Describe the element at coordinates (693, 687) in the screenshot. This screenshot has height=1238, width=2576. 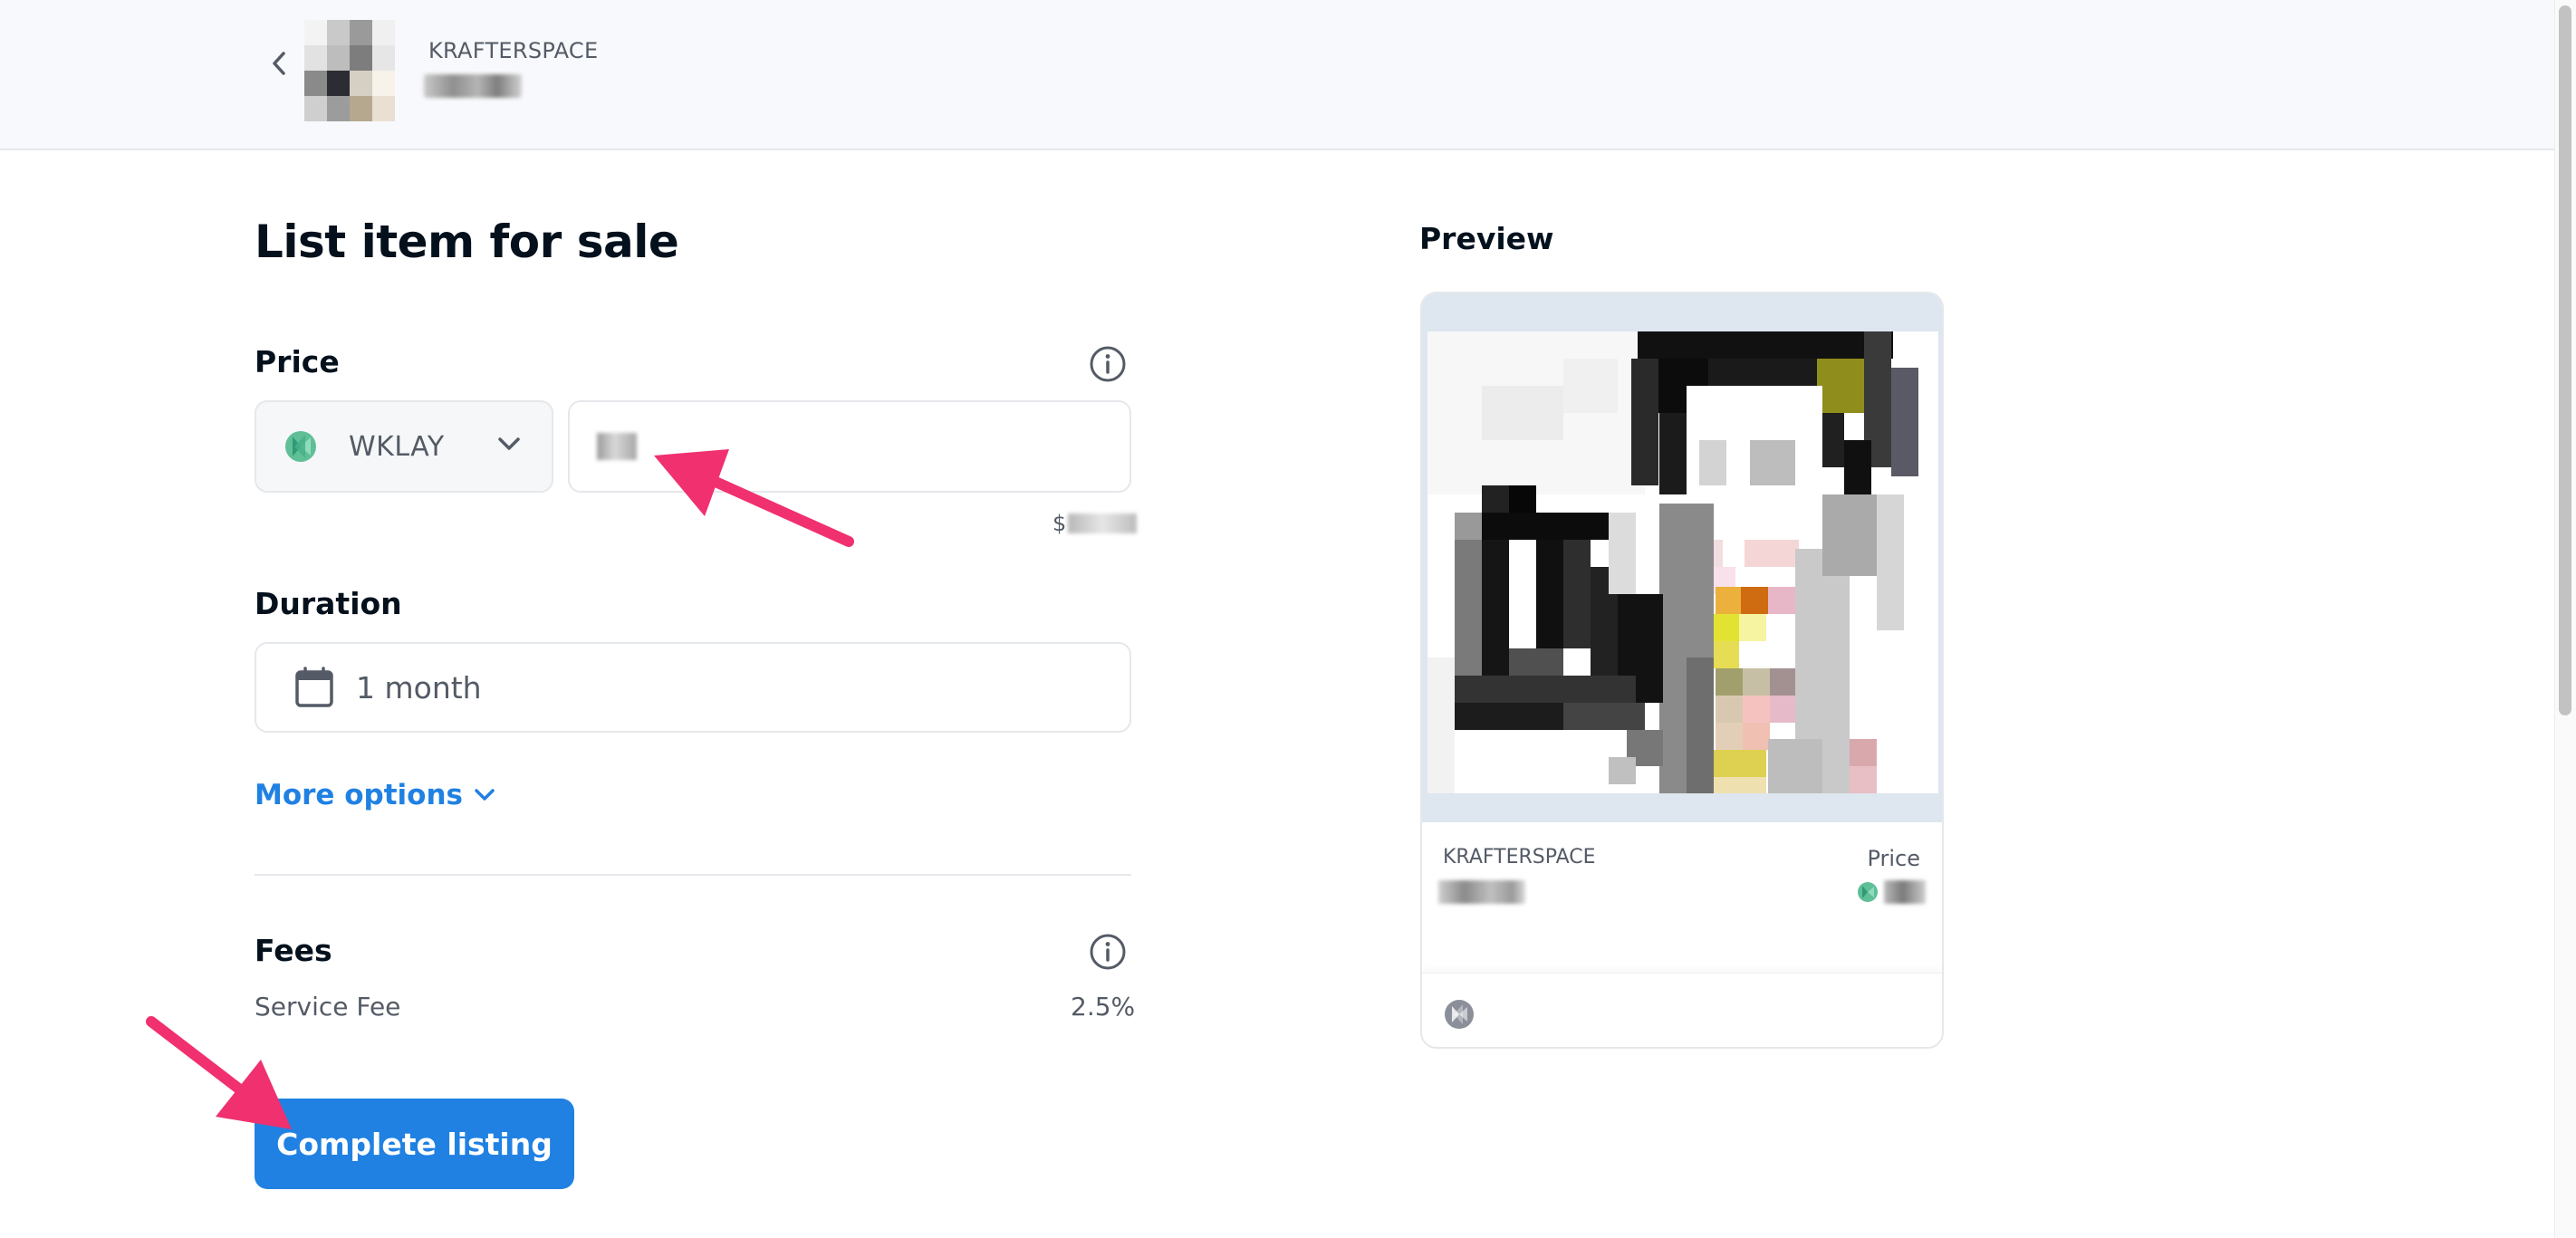
I see `duration-selector: 1 month` at that location.